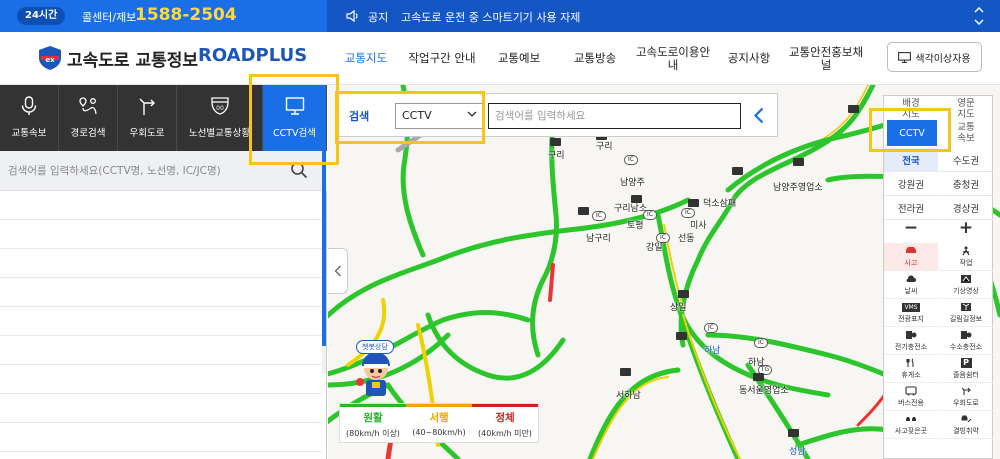 The width and height of the screenshot is (1000, 459). I want to click on notice-text: 고속도로 운전 중 스마트기기 사용 자제, so click(490, 17).